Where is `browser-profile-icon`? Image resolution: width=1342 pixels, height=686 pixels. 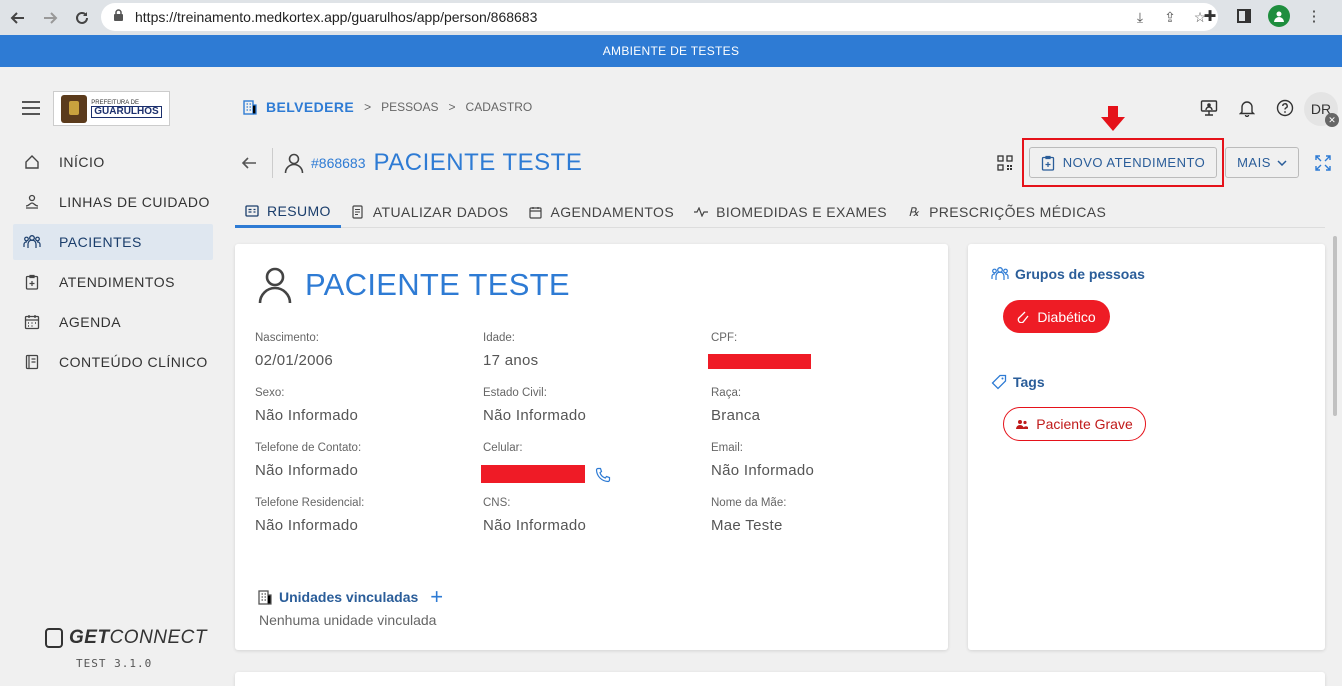 browser-profile-icon is located at coordinates (1279, 16).